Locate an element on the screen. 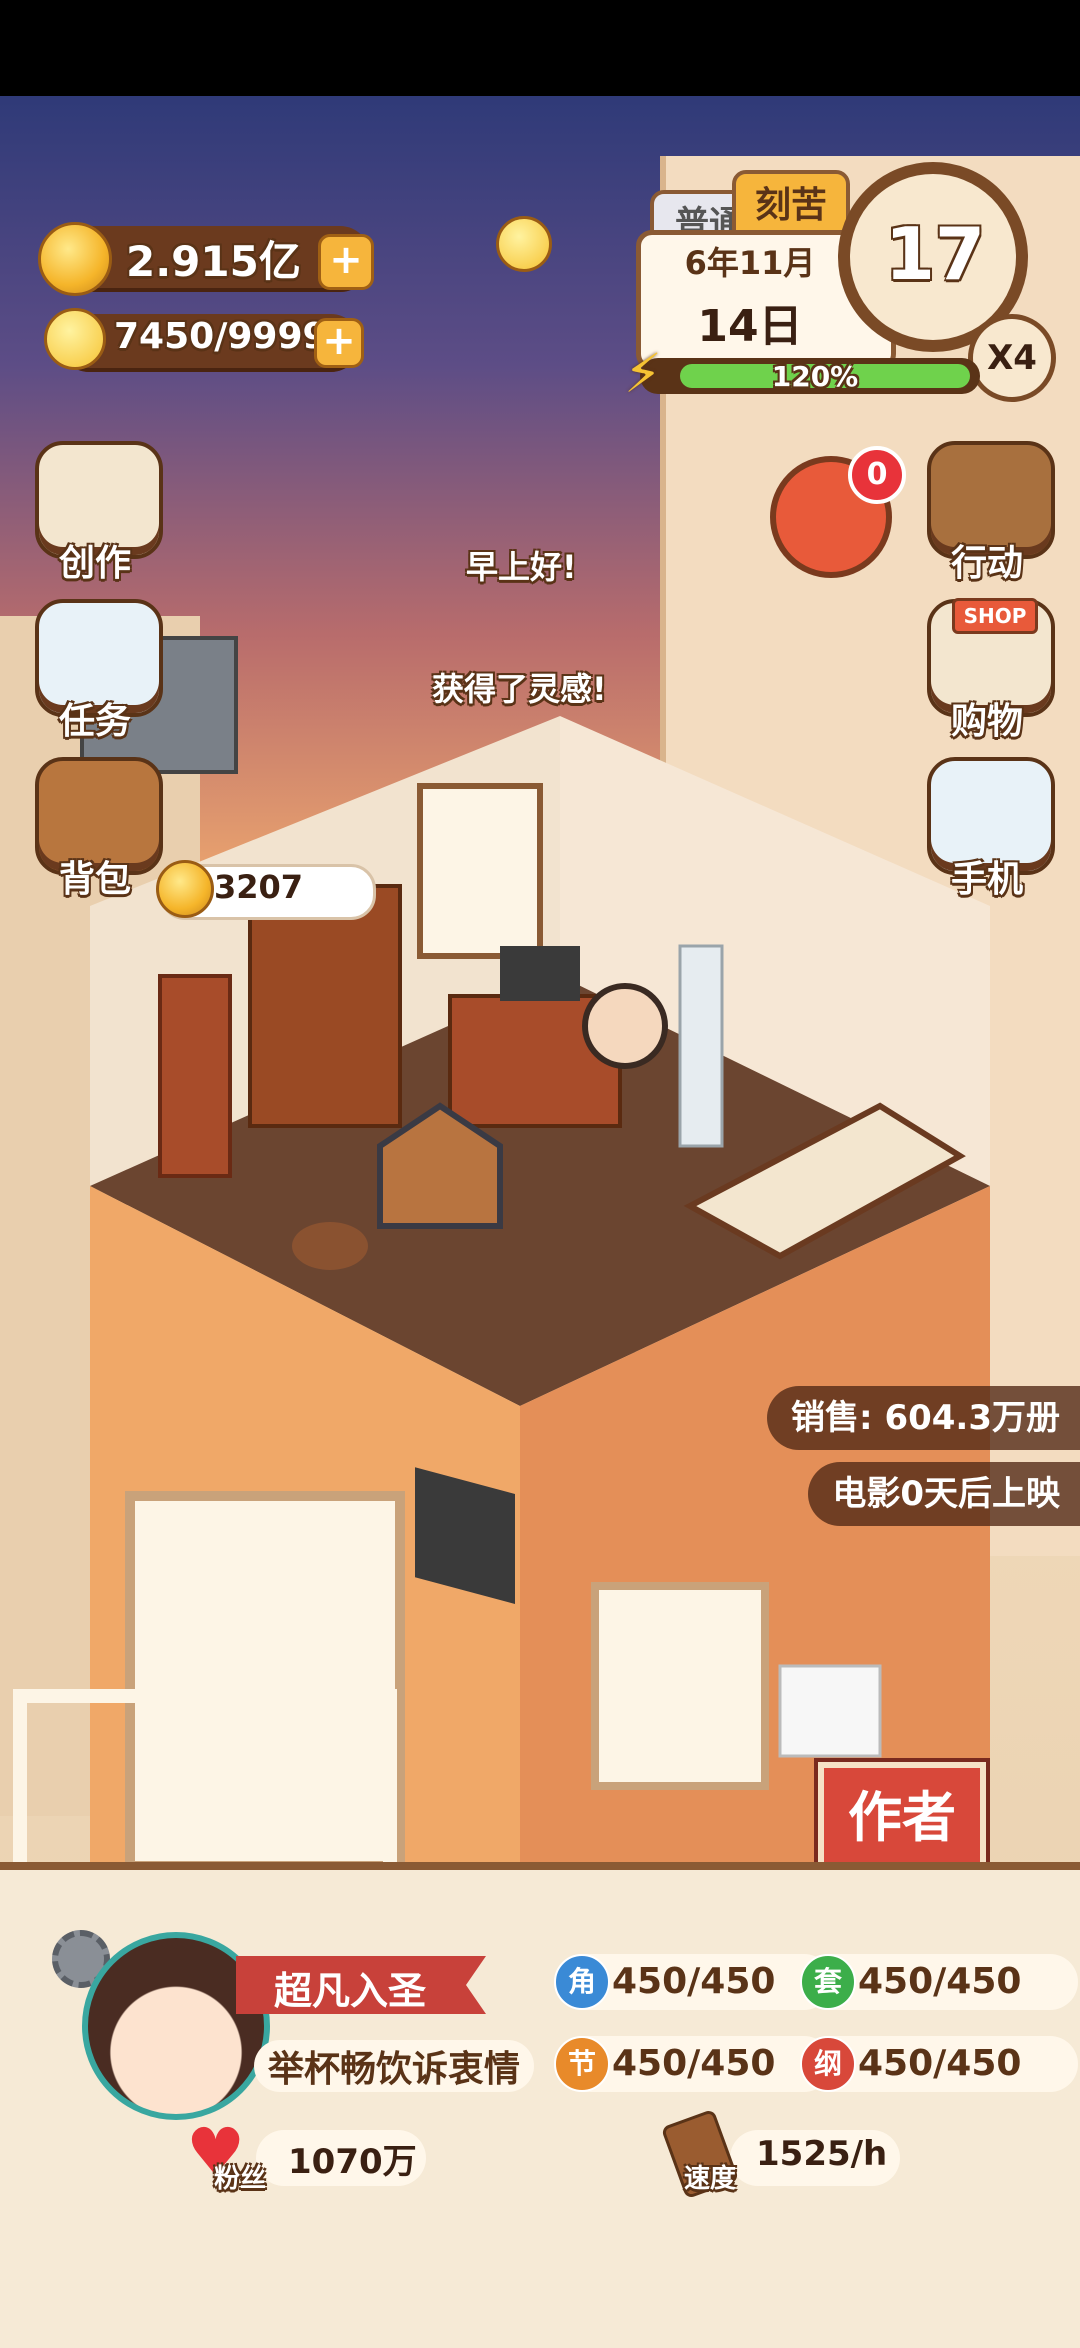 Image resolution: width=1080 pixels, height=2348 pixels. greeting-message: 早上好! is located at coordinates (521, 567).